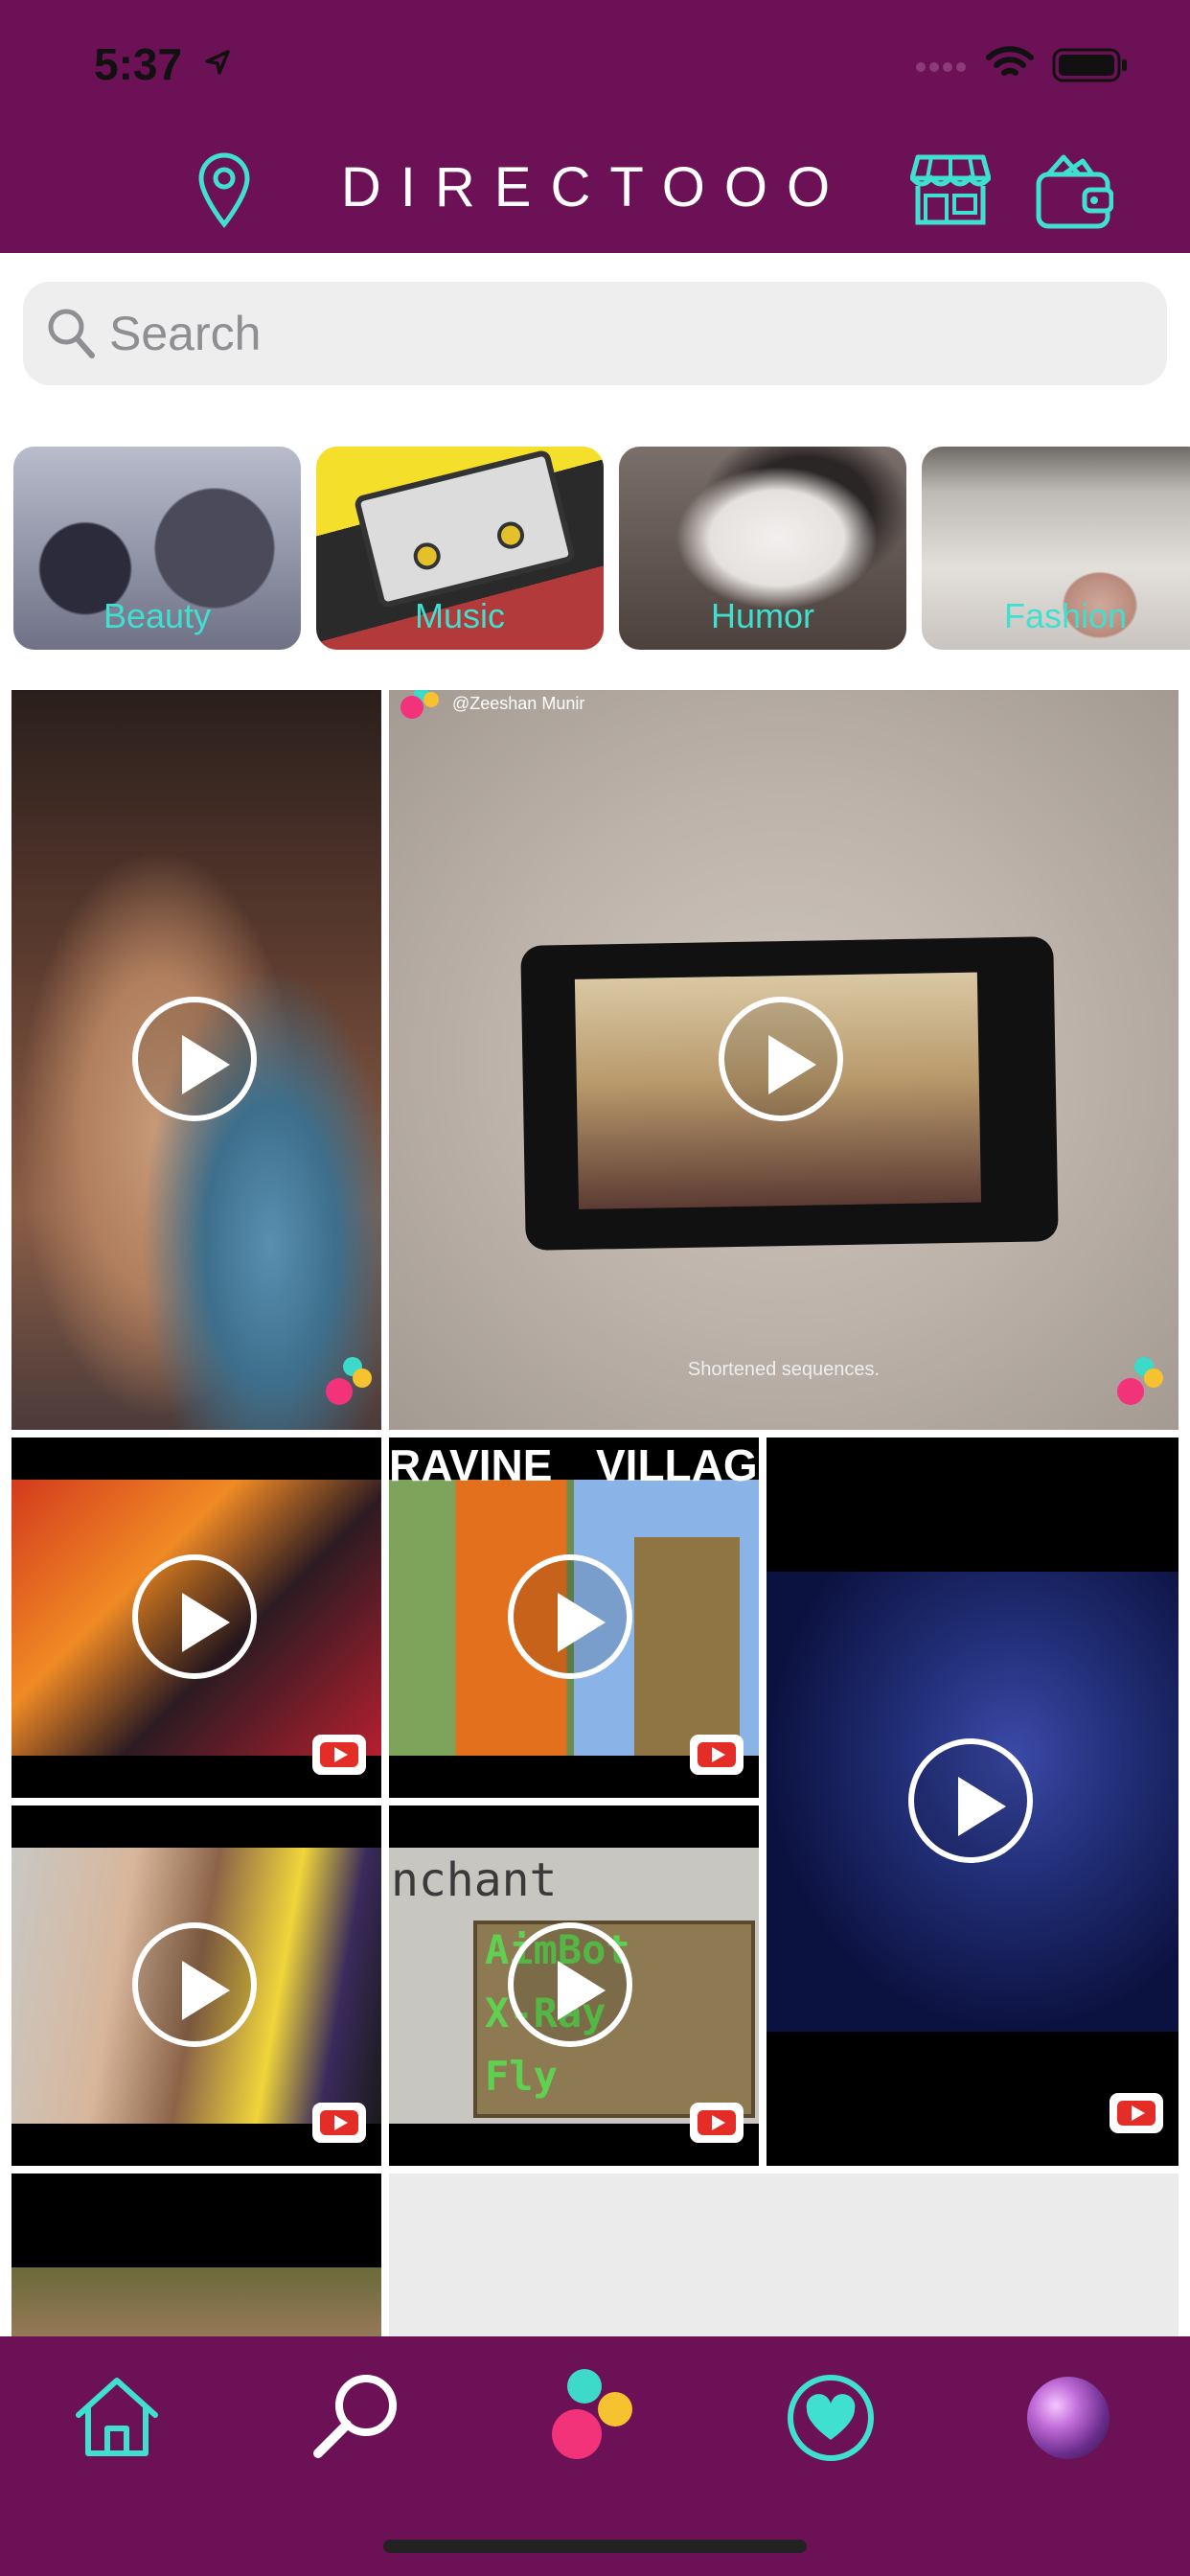  What do you see at coordinates (1066, 615) in the screenshot?
I see `category-label: Fashion` at bounding box center [1066, 615].